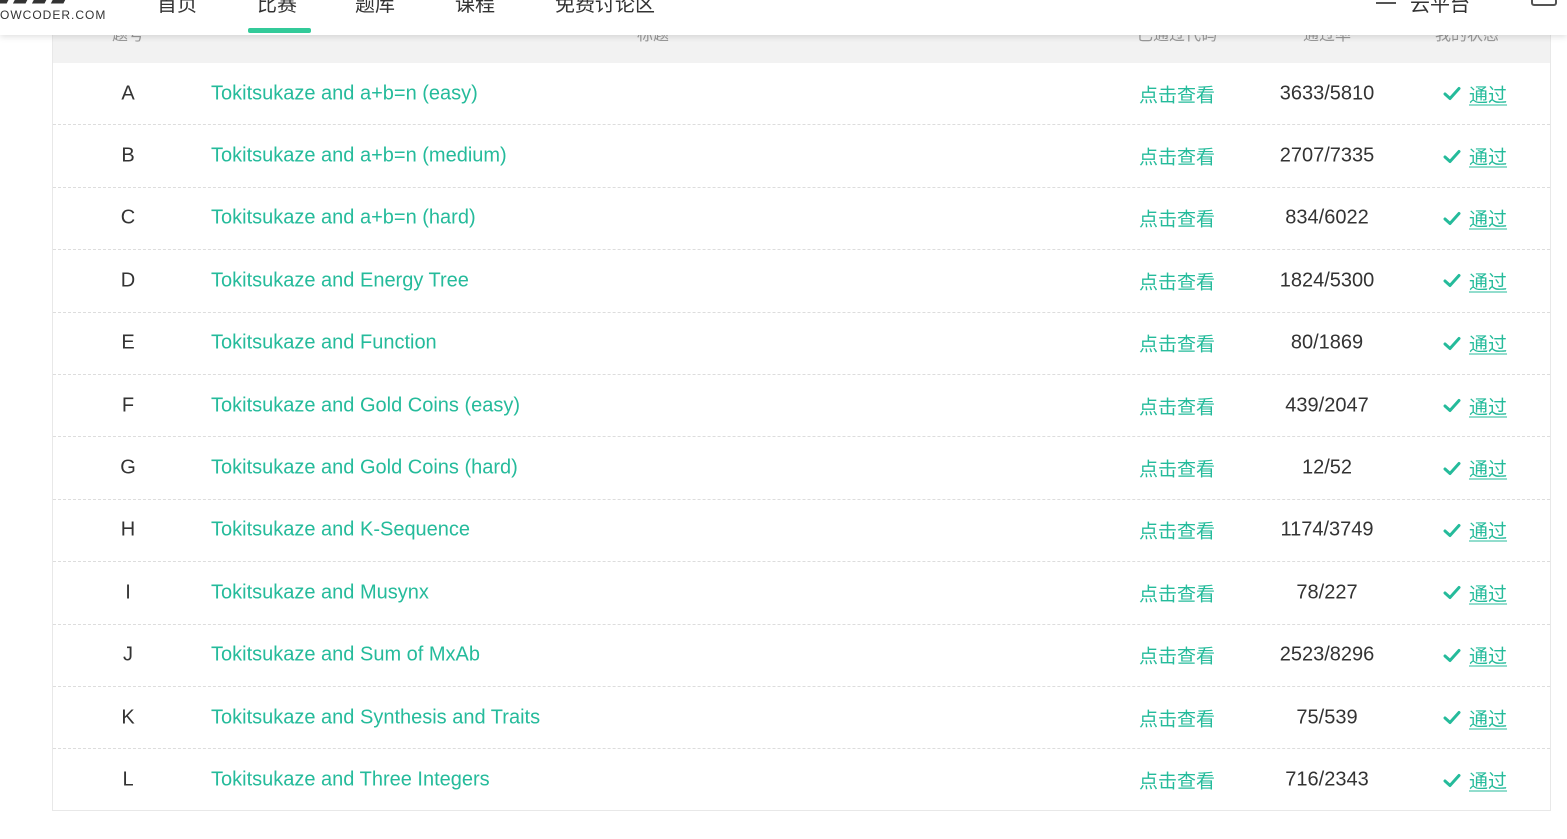  What do you see at coordinates (128, 592) in the screenshot?
I see `problem-id: I` at bounding box center [128, 592].